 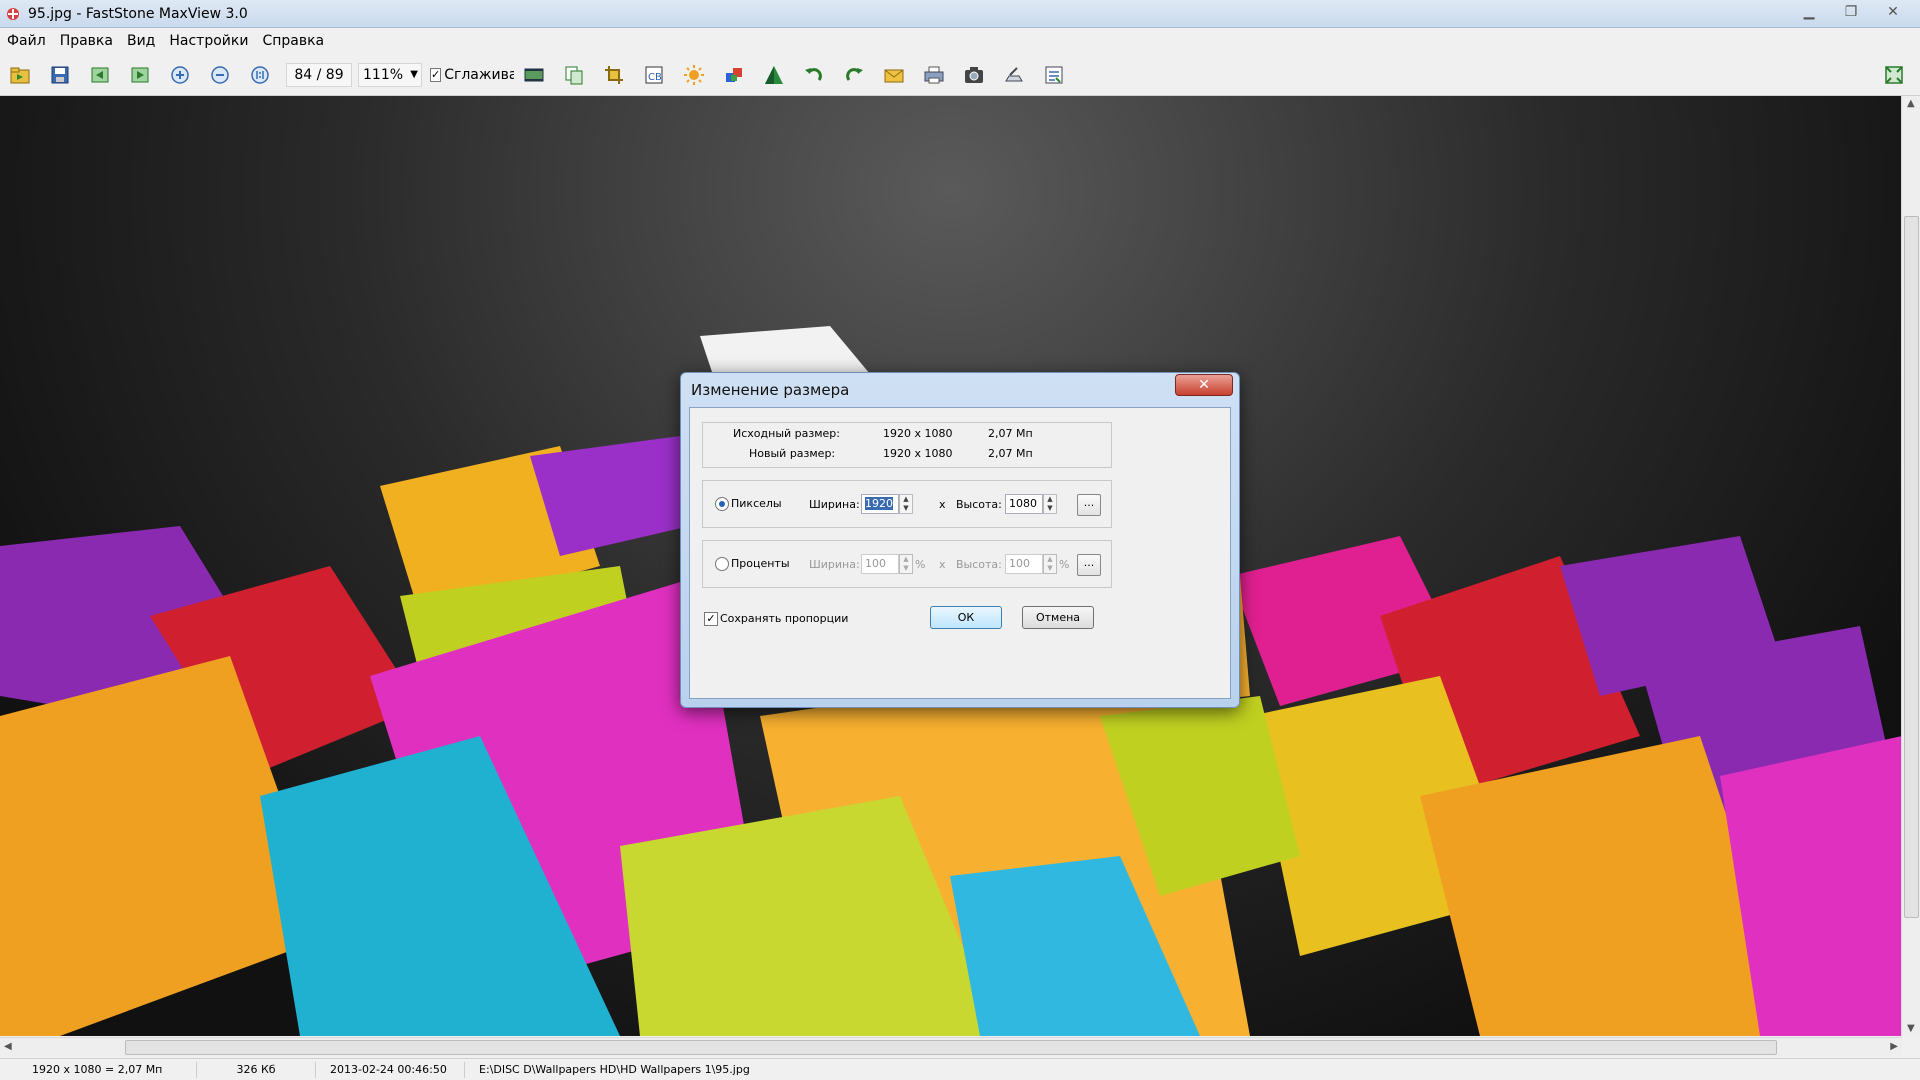 What do you see at coordinates (1050, 504) in the screenshot?
I see `height-stepper: ▲ ▼` at bounding box center [1050, 504].